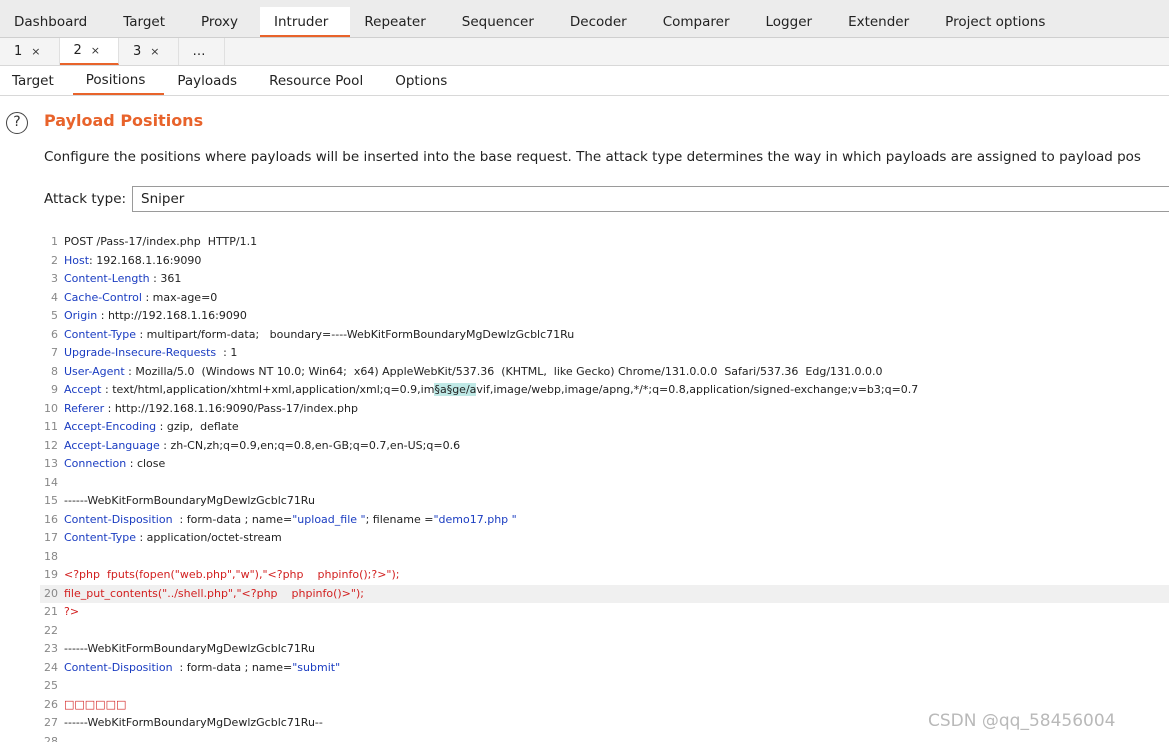  What do you see at coordinates (172, 315) in the screenshot?
I see `line-text: : http://192.168.1.16:9090` at bounding box center [172, 315].